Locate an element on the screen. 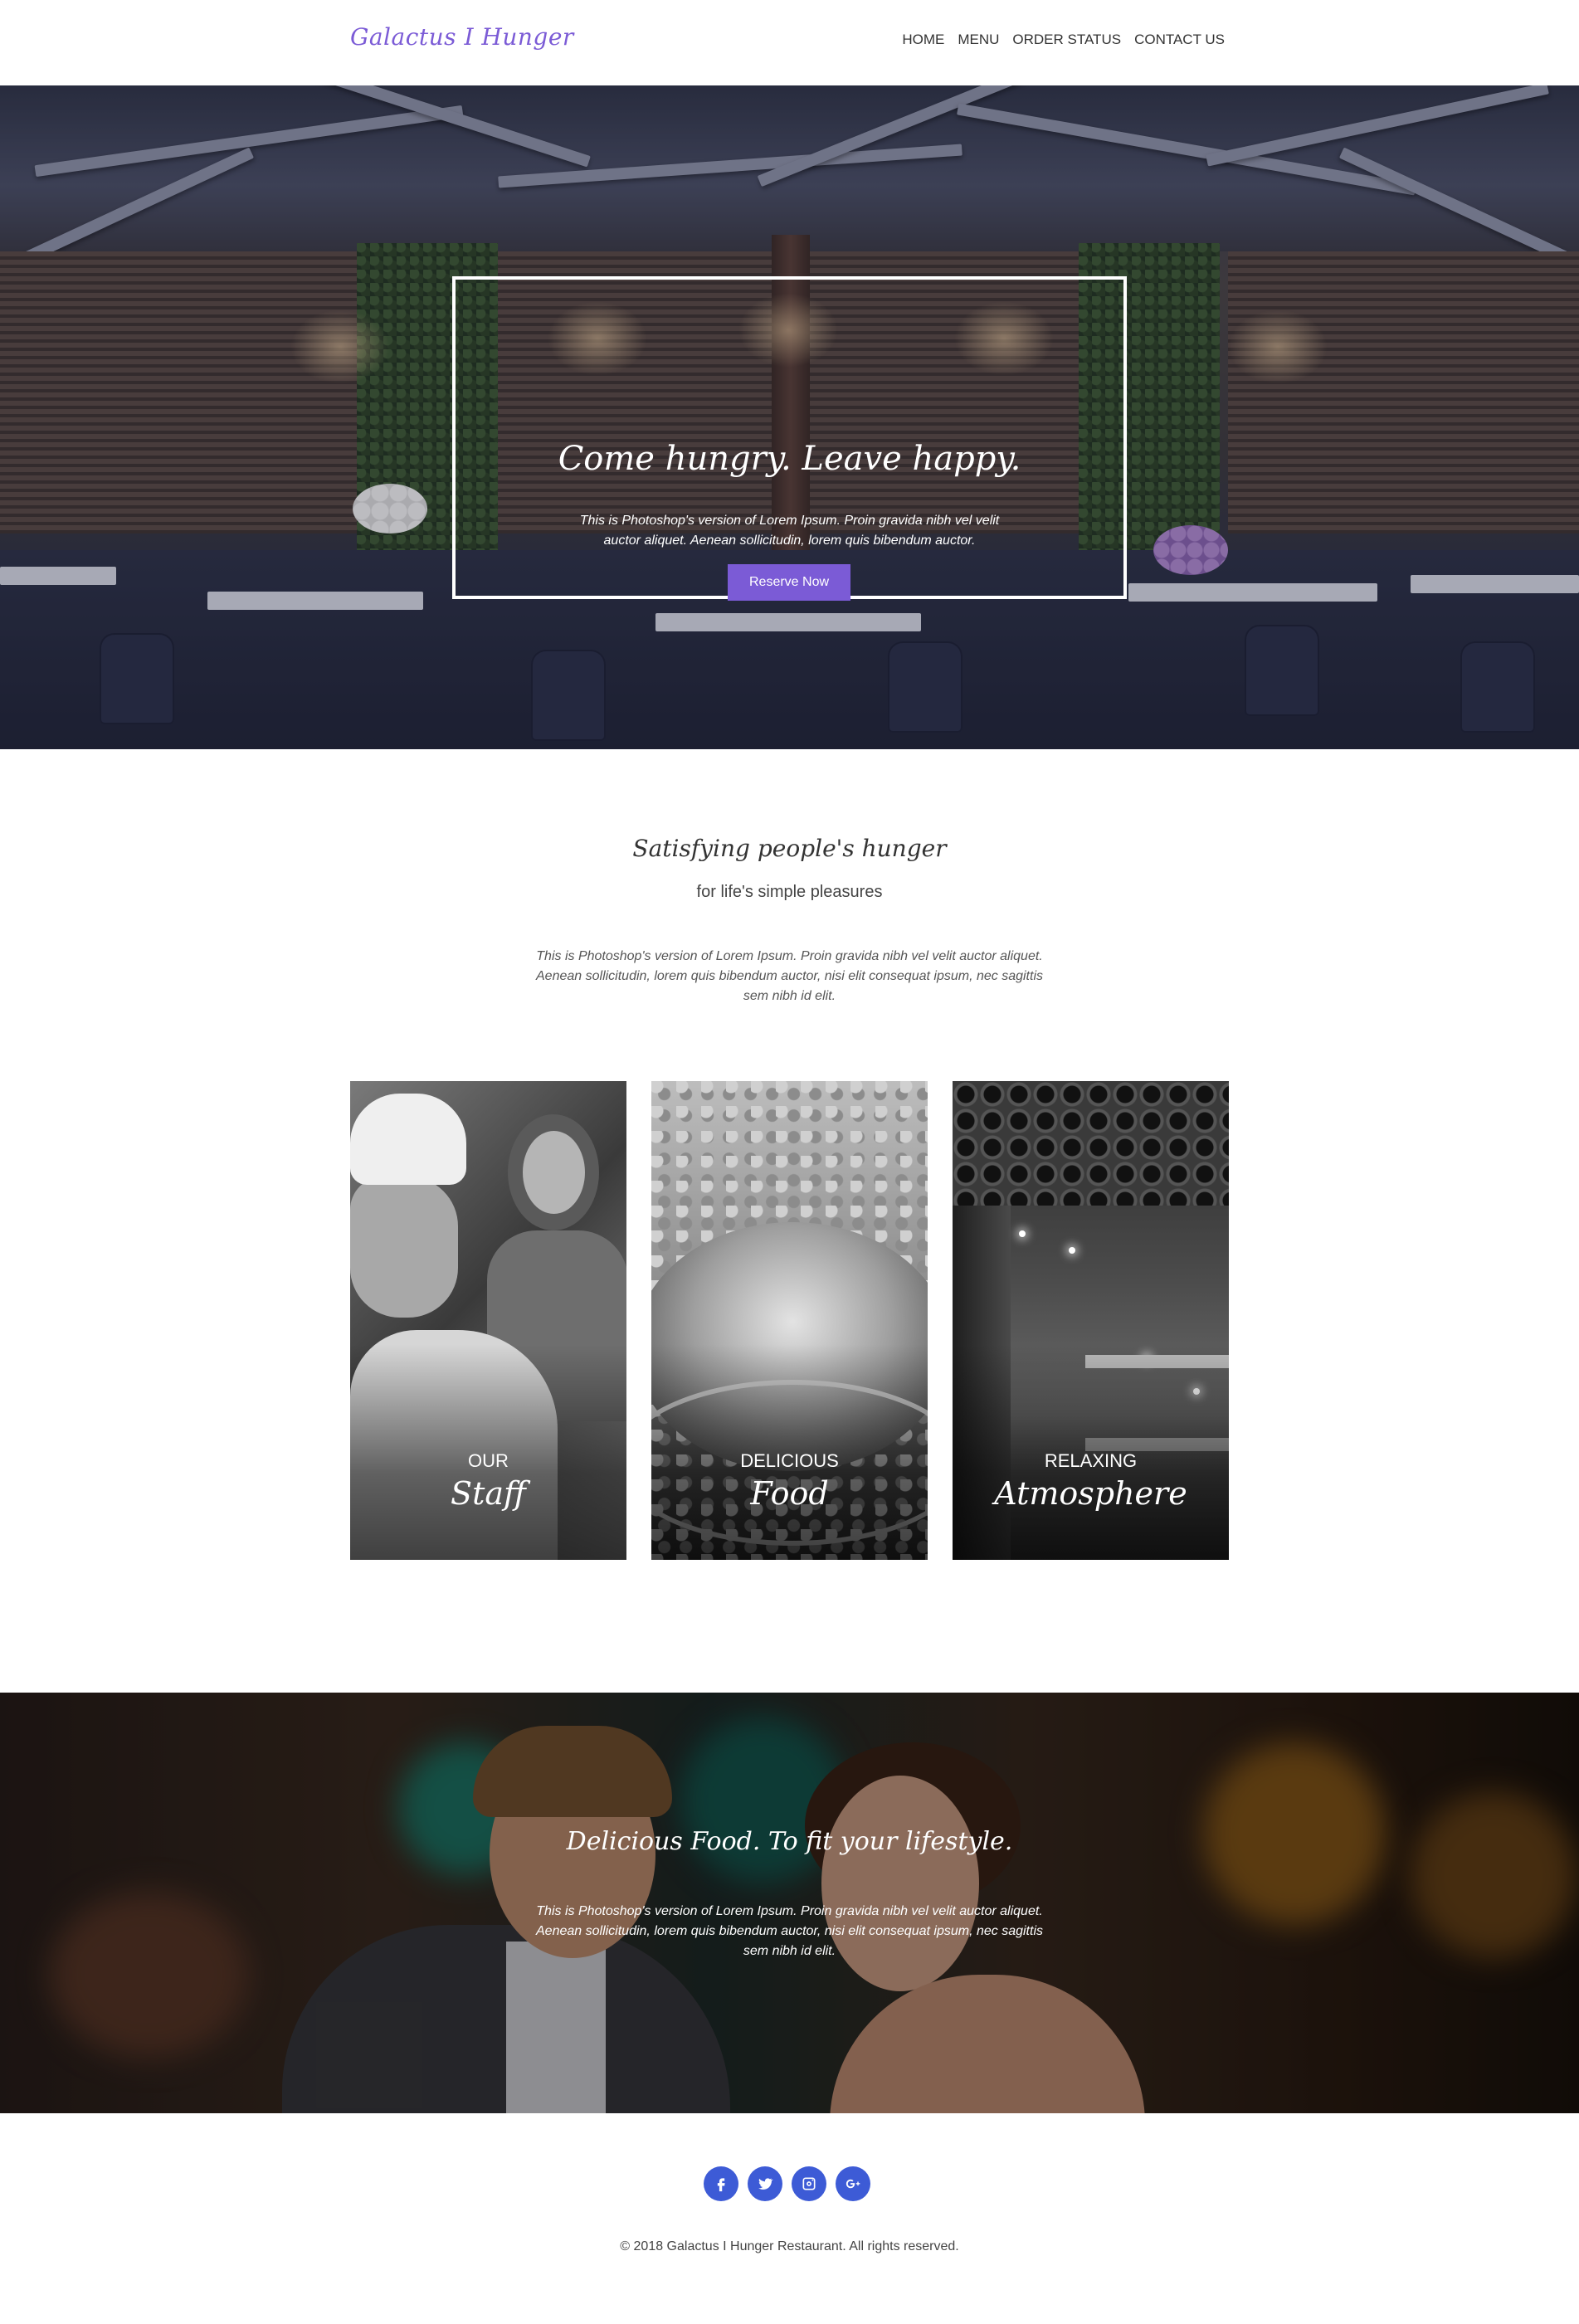 This screenshot has height=2324, width=1579. nav-contact-us: CONTACT US is located at coordinates (1179, 40).